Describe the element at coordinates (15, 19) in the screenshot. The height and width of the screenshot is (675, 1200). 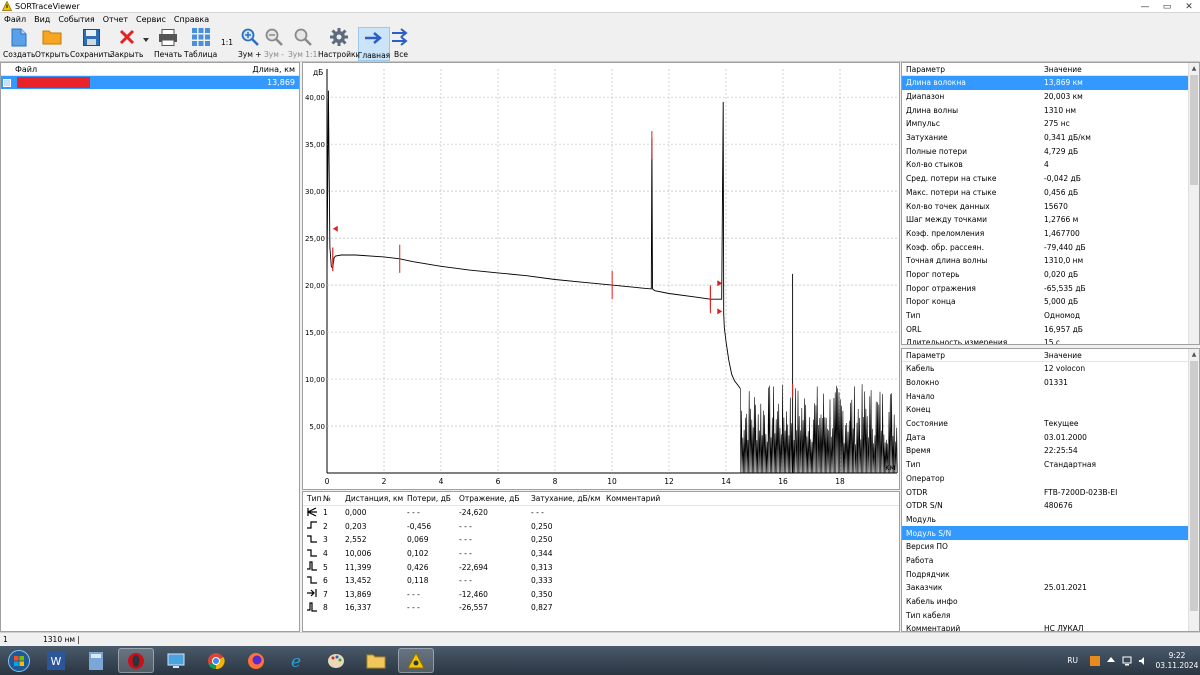
I see `menu-file: Файл` at that location.